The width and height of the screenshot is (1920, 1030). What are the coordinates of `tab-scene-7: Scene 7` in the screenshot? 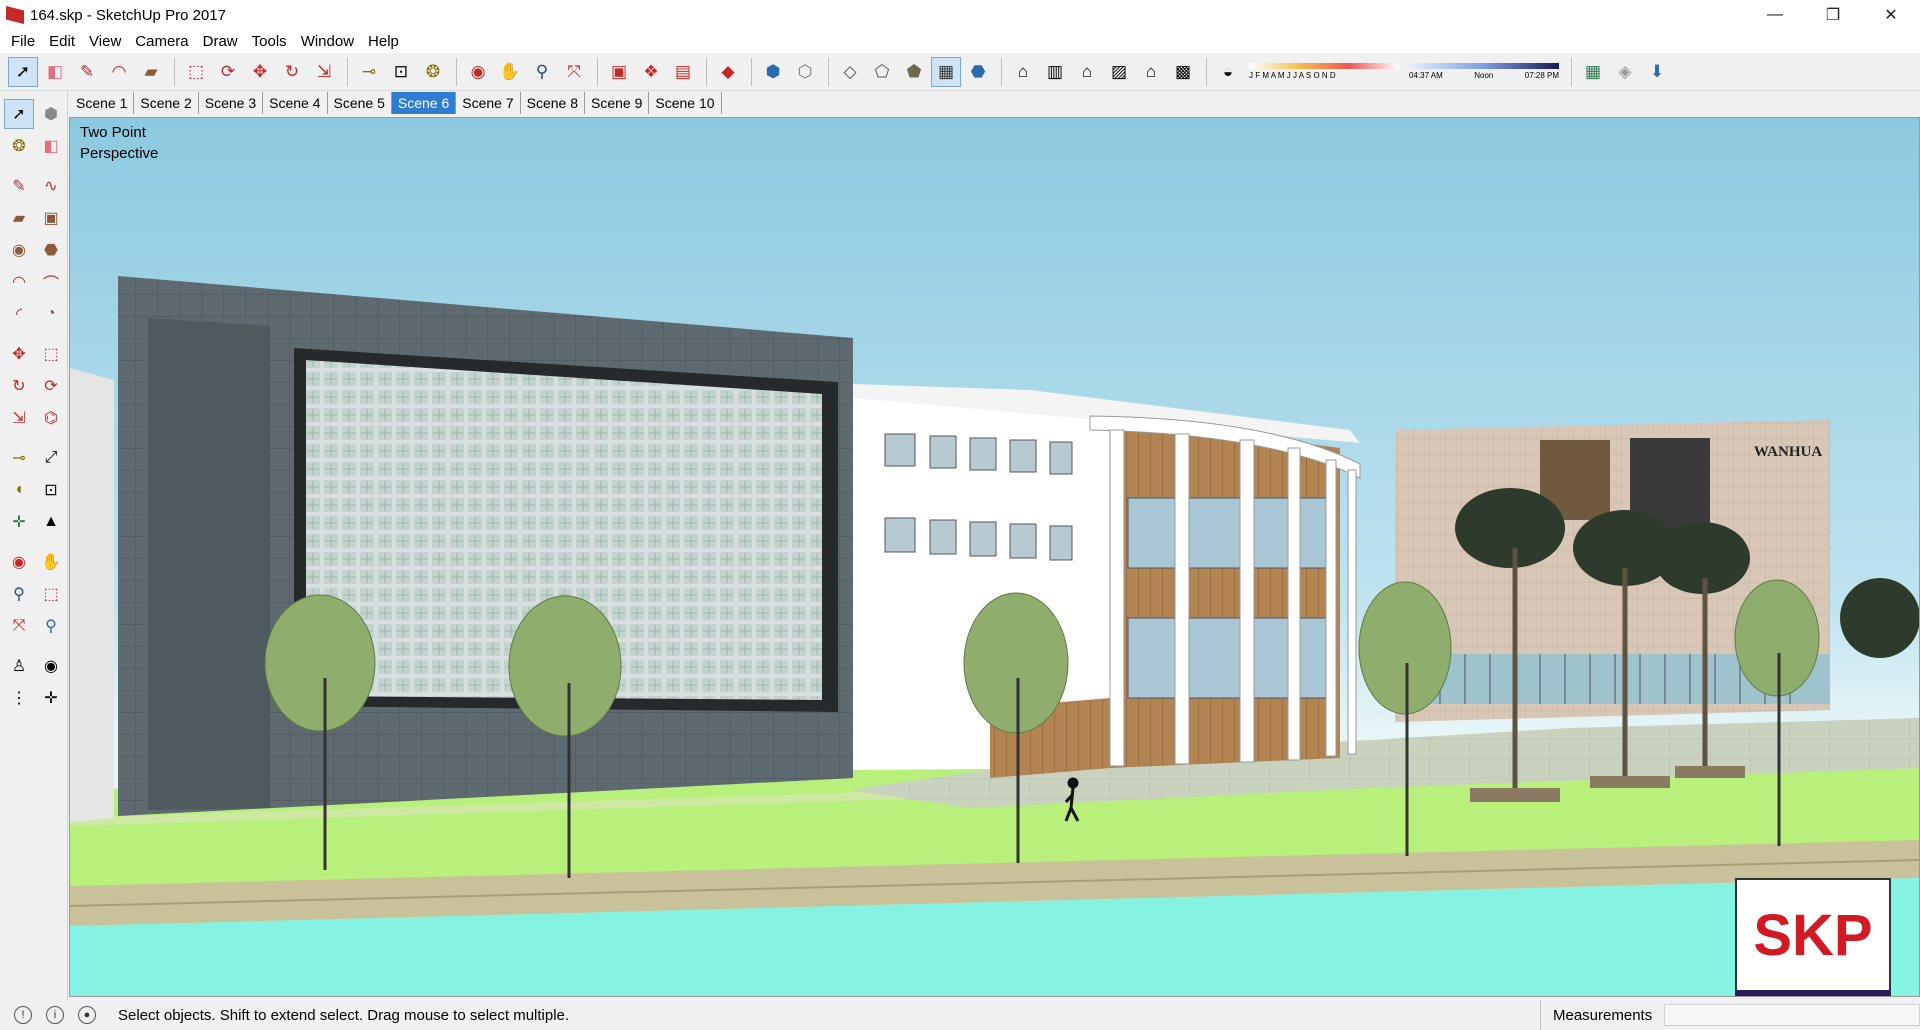 It's located at (488, 103).